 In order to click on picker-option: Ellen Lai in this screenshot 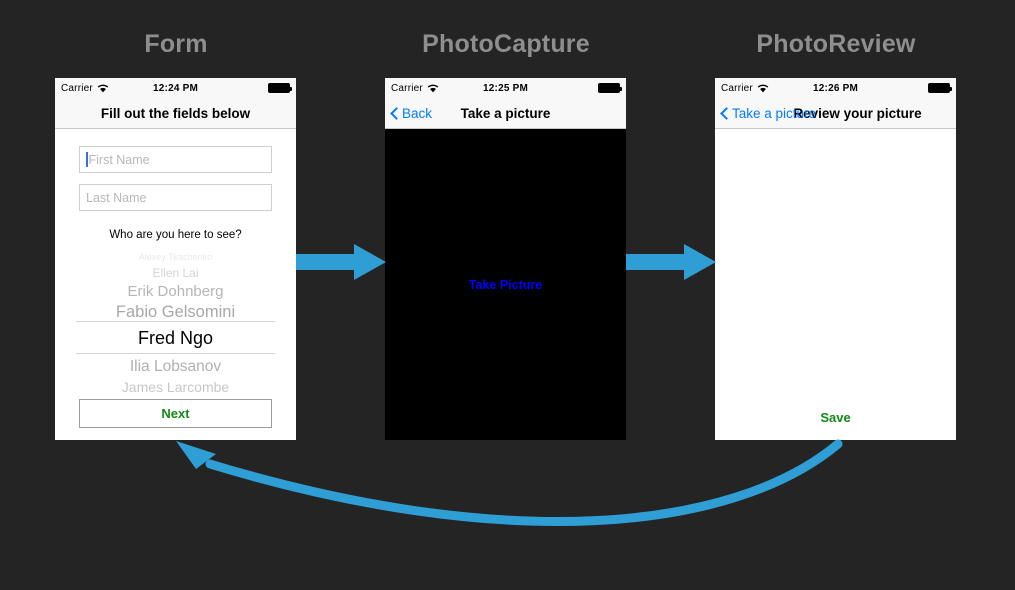, I will do `click(175, 270)`.